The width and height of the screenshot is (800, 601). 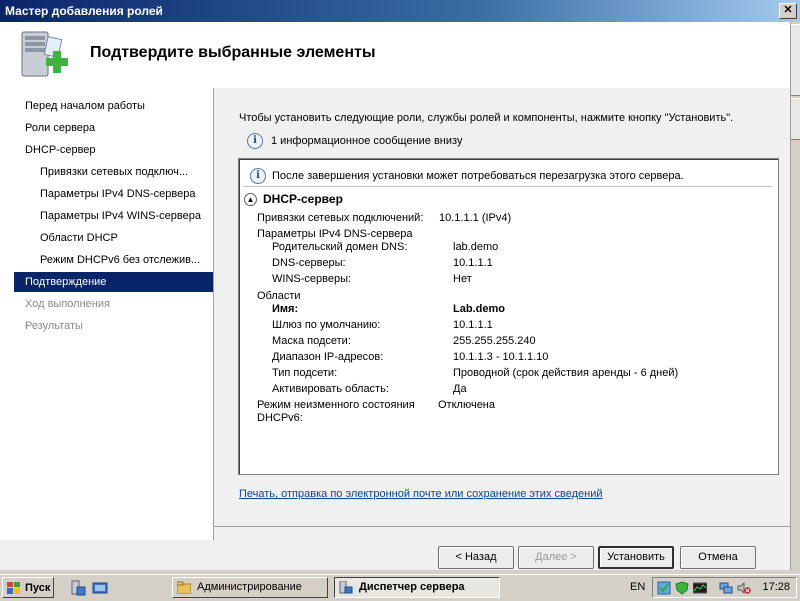 What do you see at coordinates (744, 588) in the screenshot?
I see `volume-muted-icon` at bounding box center [744, 588].